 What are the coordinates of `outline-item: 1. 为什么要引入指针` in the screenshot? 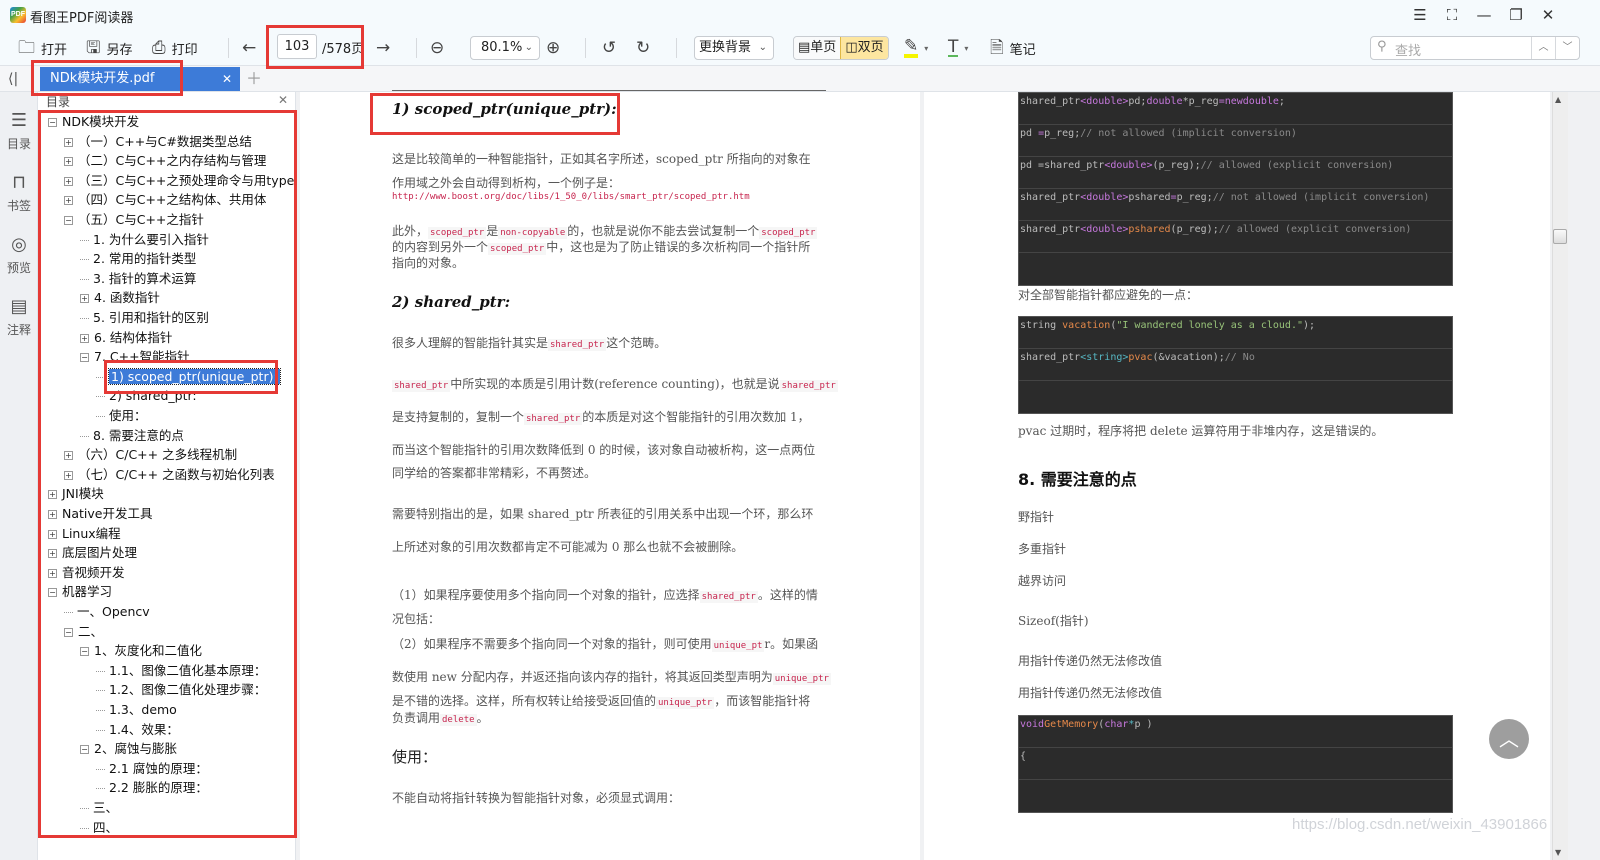 It's located at (144, 239).